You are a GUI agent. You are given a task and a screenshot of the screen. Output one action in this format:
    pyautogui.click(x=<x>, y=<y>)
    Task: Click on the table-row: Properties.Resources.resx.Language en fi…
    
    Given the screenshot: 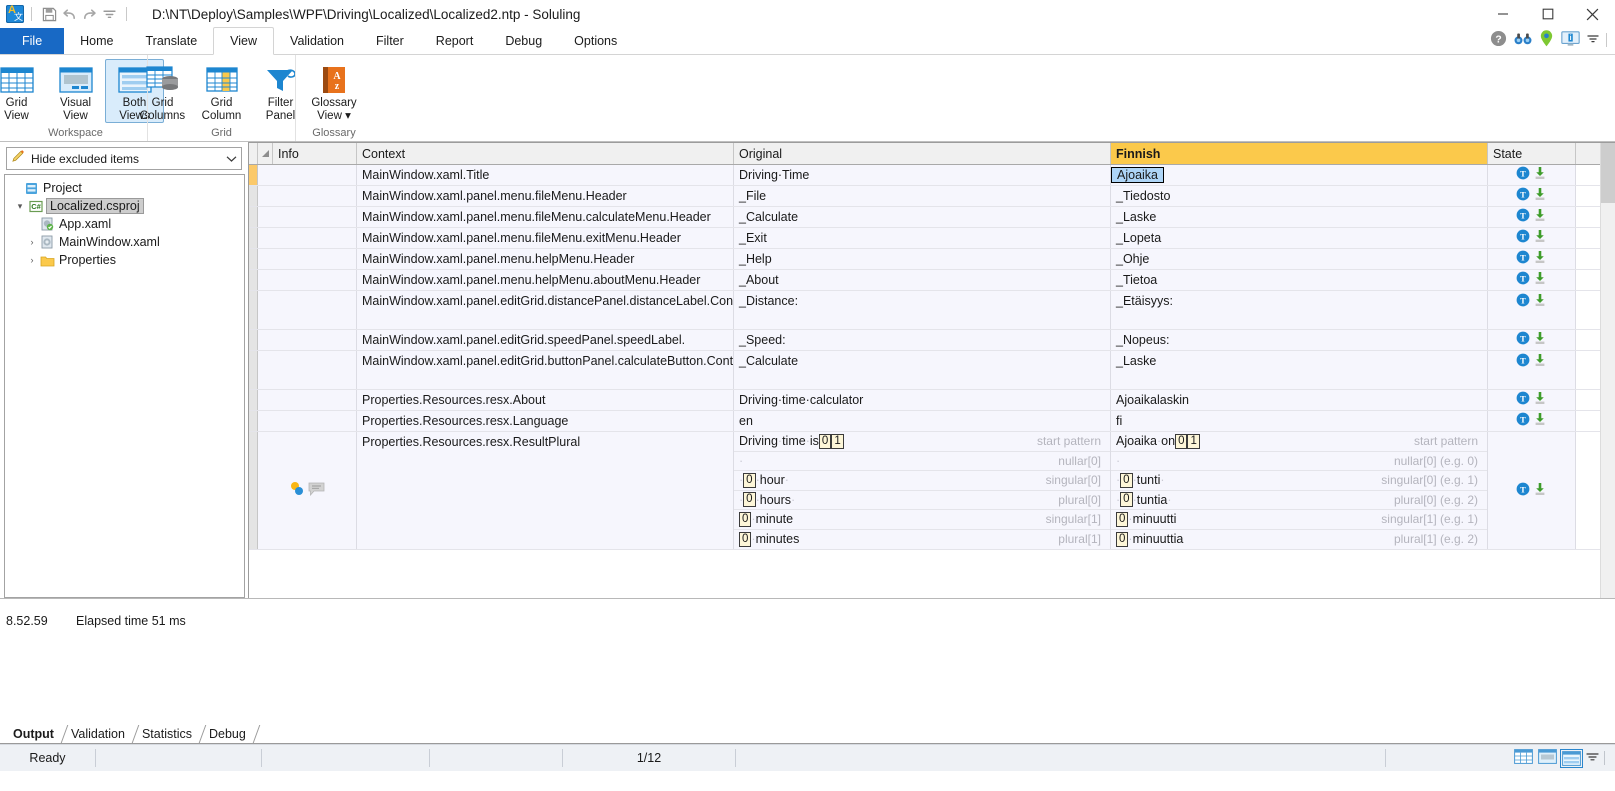 What is the action you would take?
    pyautogui.click(x=932, y=421)
    